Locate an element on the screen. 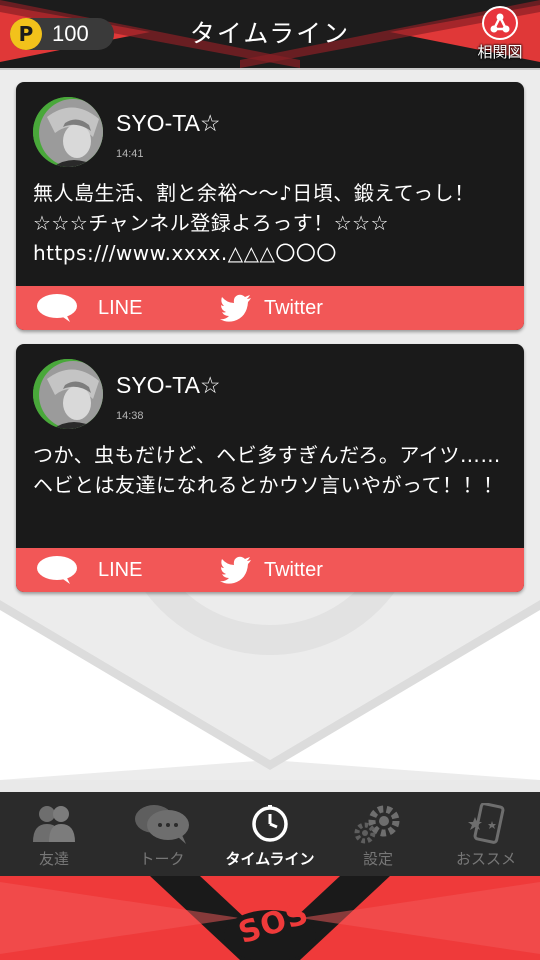  friends-icon is located at coordinates (54, 824).